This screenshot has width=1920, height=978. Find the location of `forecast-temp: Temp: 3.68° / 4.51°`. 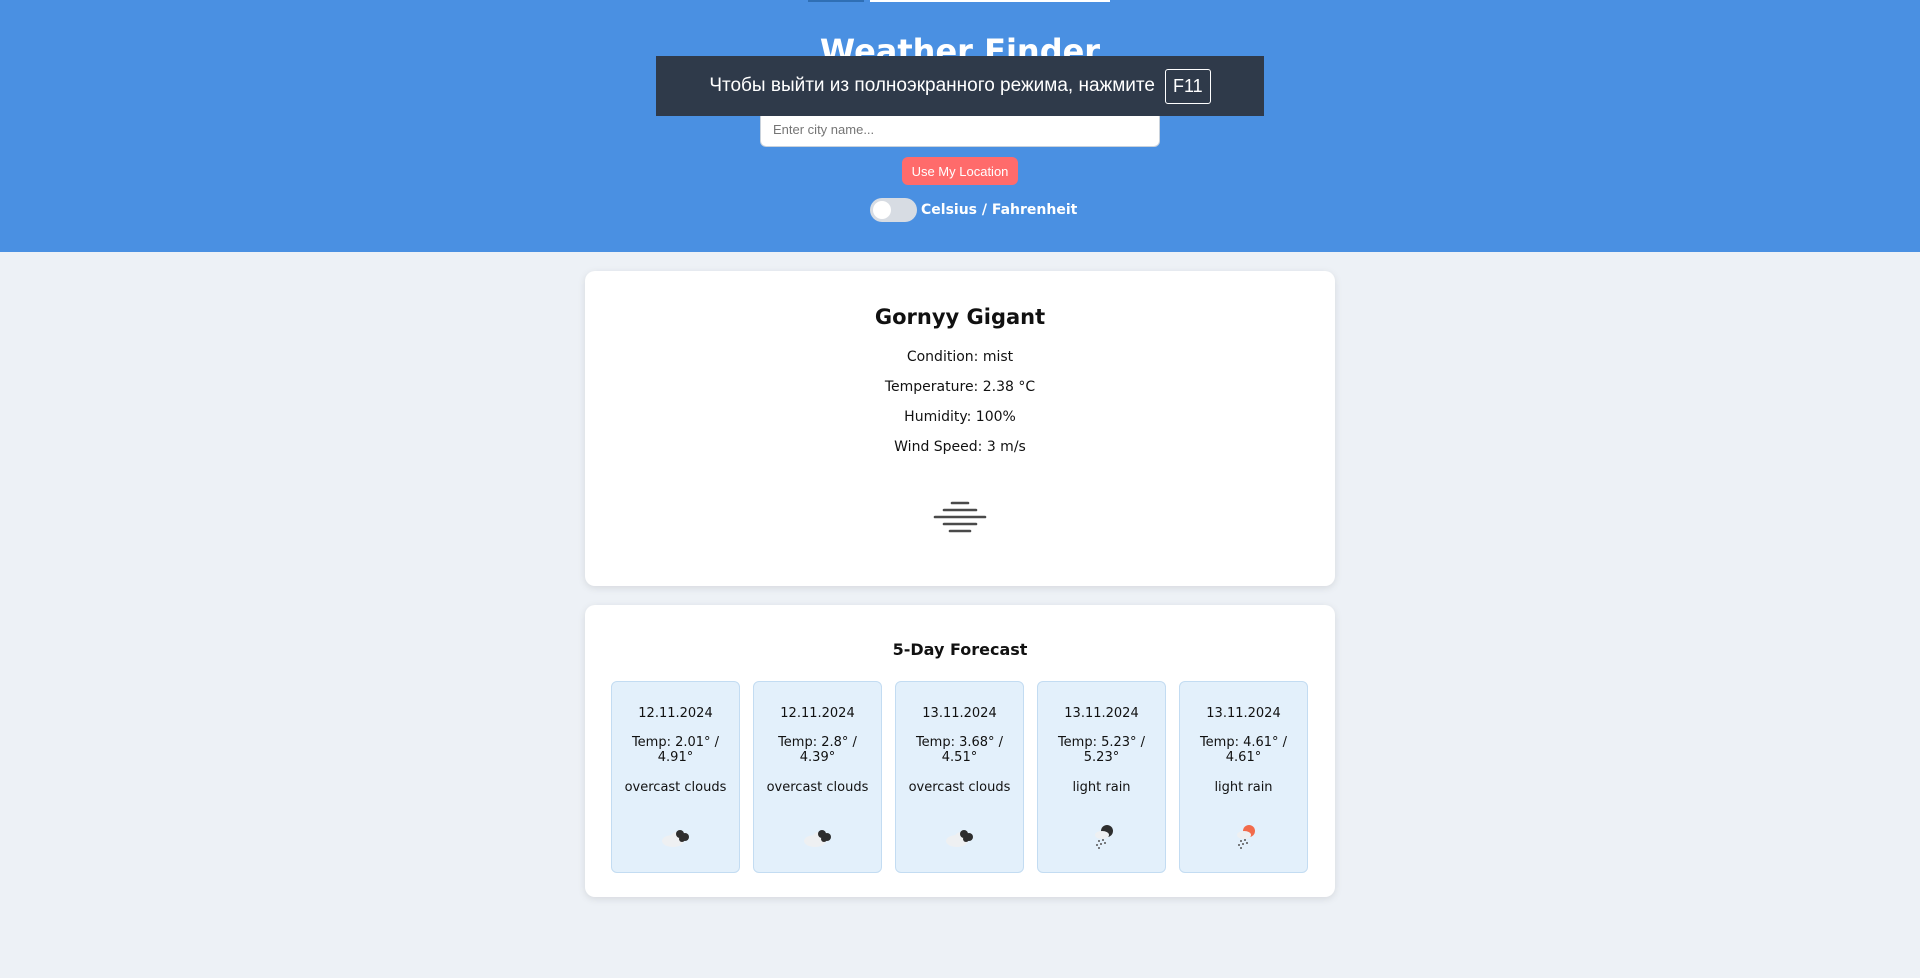

forecast-temp: Temp: 3.68° / 4.51° is located at coordinates (959, 750).